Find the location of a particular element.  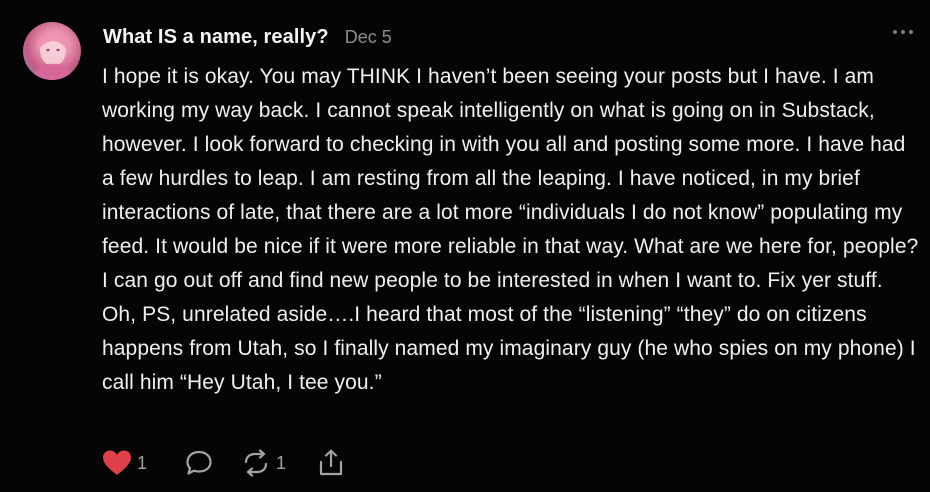

avatar-image is located at coordinates (53, 55).